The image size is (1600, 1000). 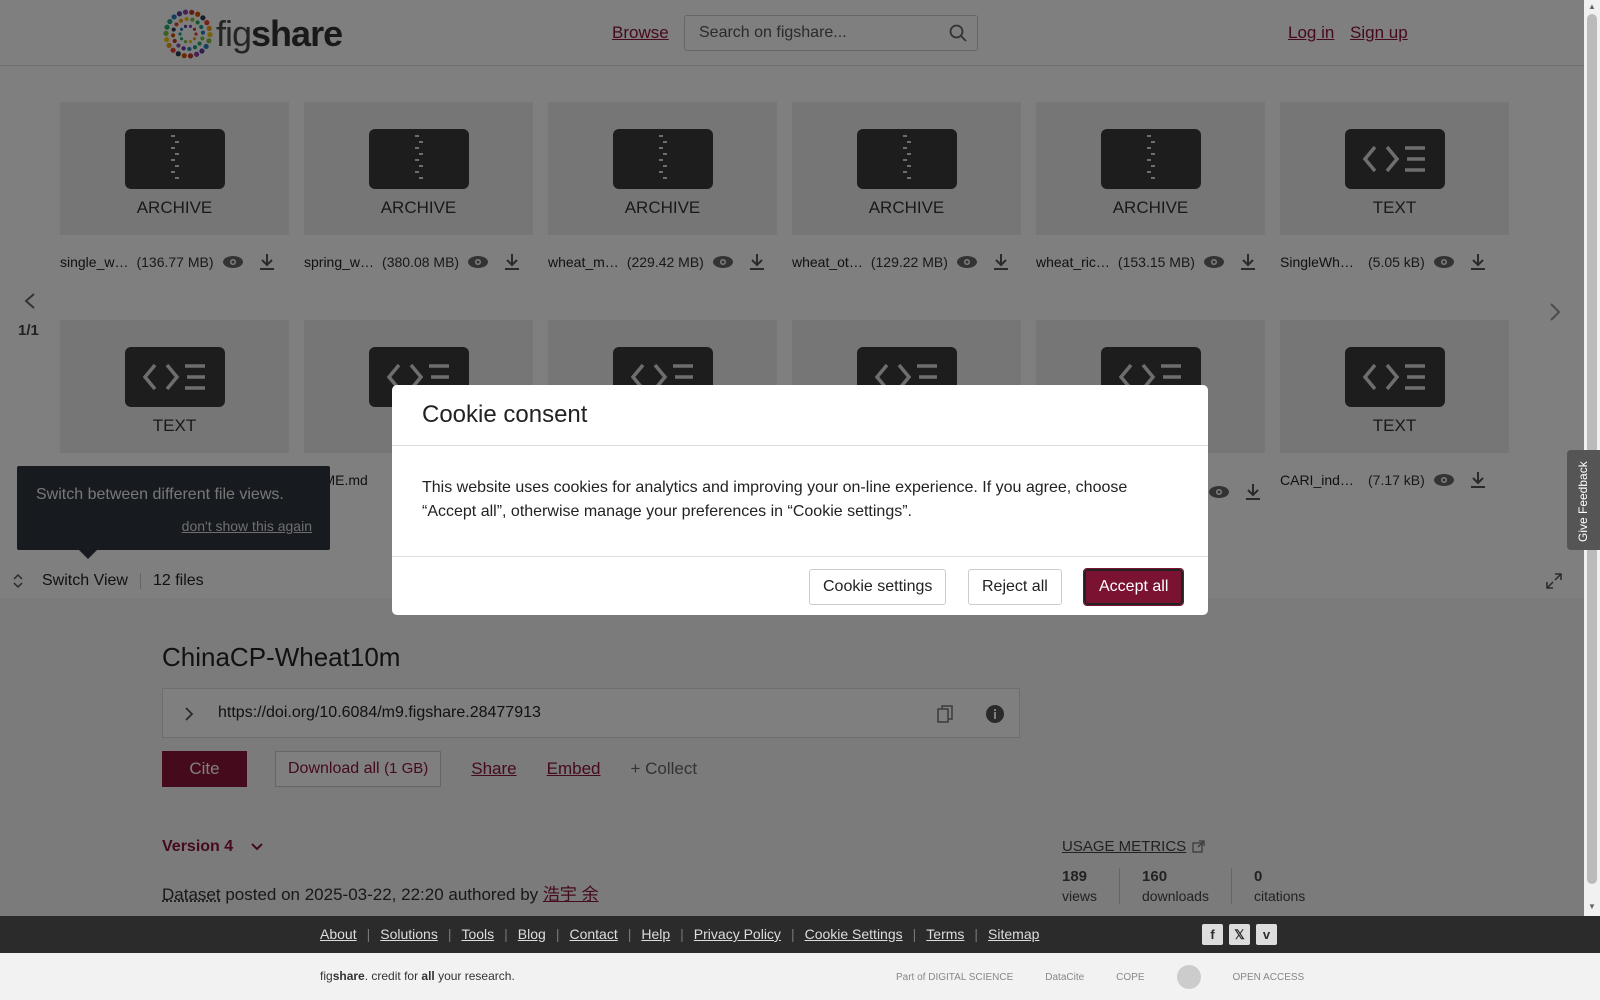 I want to click on footer-link: Blog, so click(x=532, y=934).